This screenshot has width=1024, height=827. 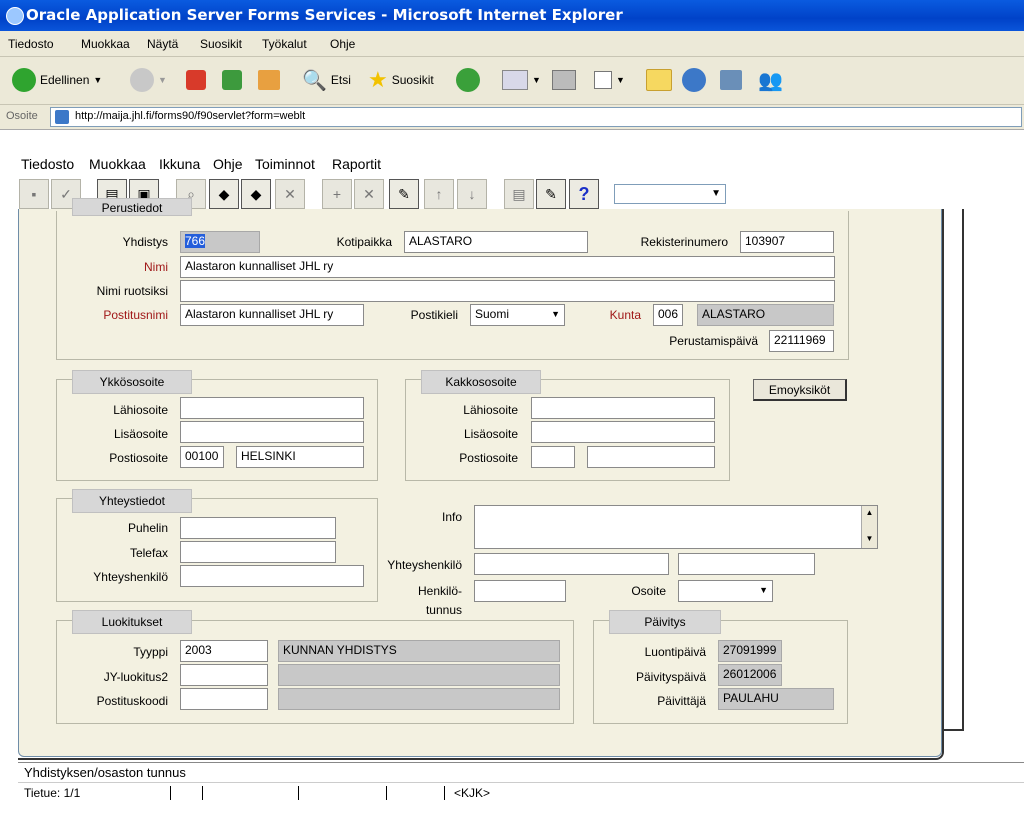 I want to click on stop-button, so click(x=196, y=80).